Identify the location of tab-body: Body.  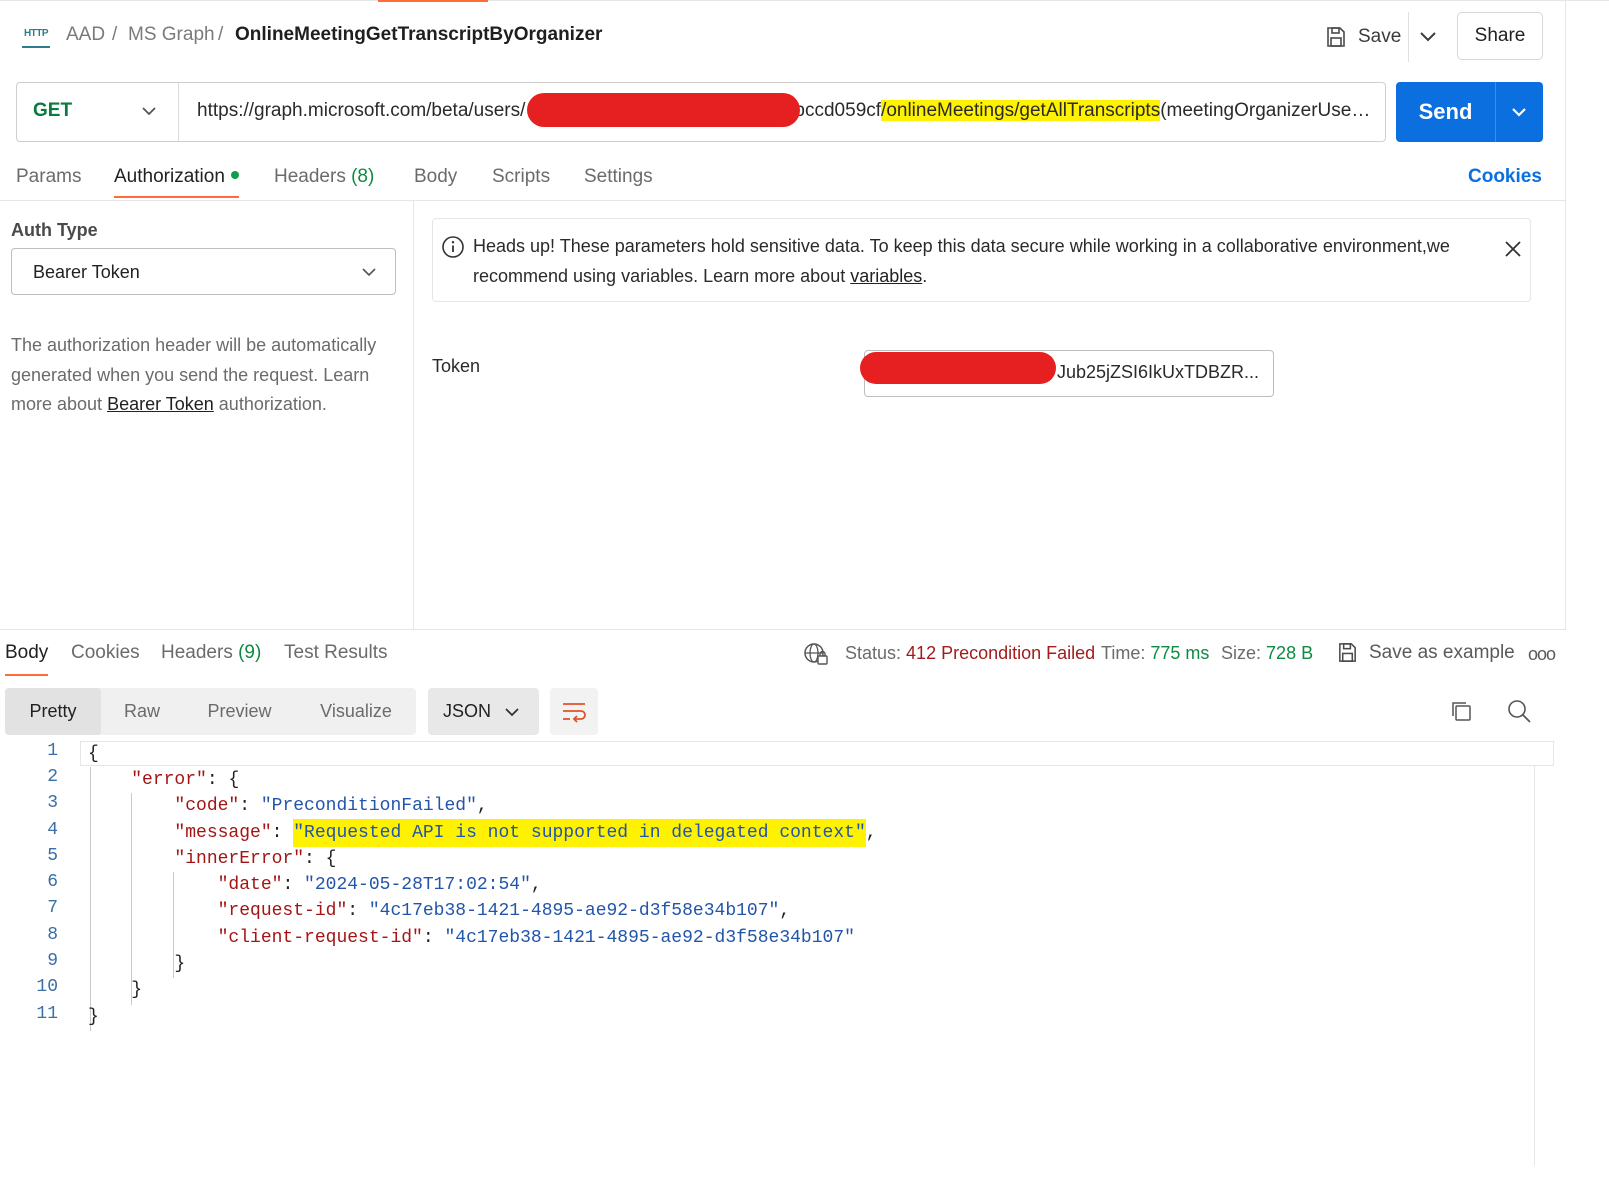
(435, 177).